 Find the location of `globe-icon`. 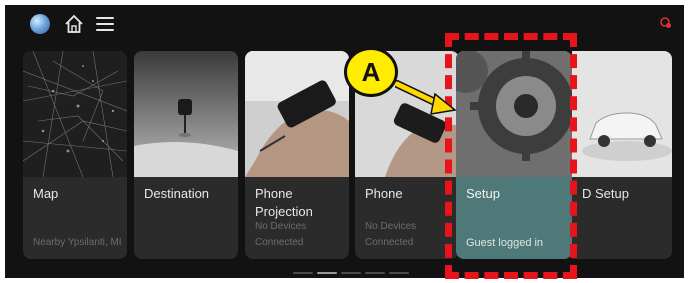

globe-icon is located at coordinates (40, 24).